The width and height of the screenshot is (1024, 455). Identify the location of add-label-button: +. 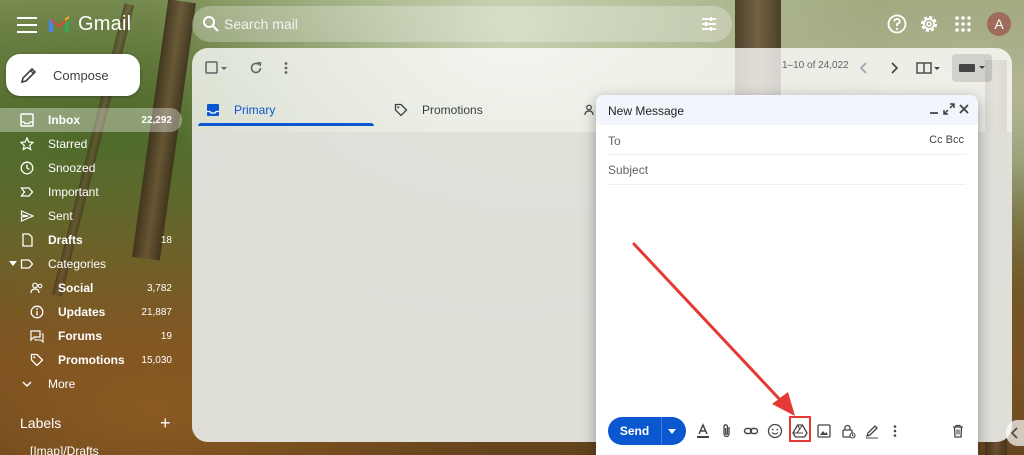
(165, 423).